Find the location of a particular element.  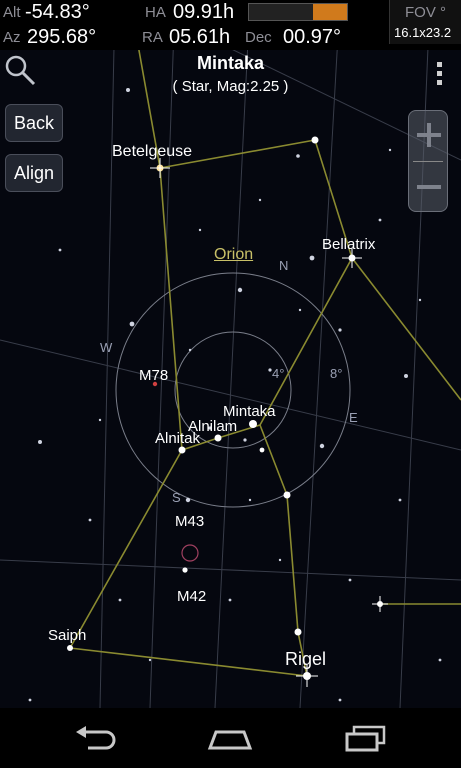

align-button: Align is located at coordinates (34, 173).